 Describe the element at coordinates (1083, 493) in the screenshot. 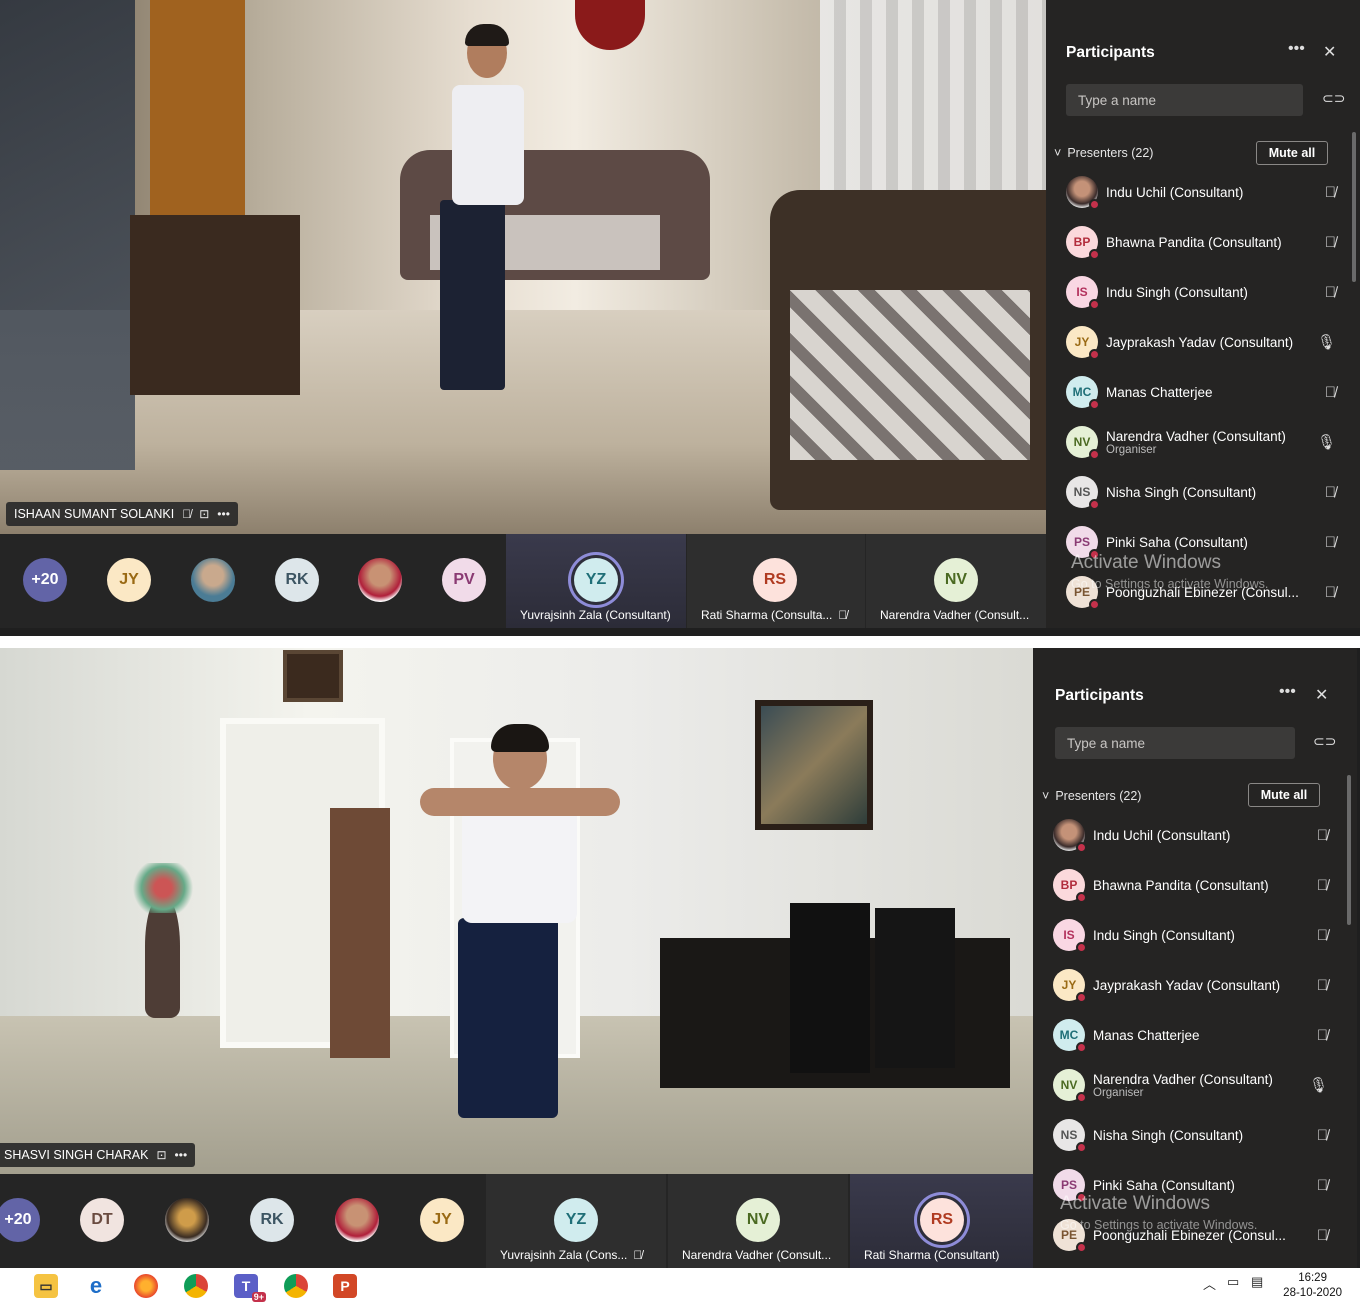

I see `avatar: NS` at that location.